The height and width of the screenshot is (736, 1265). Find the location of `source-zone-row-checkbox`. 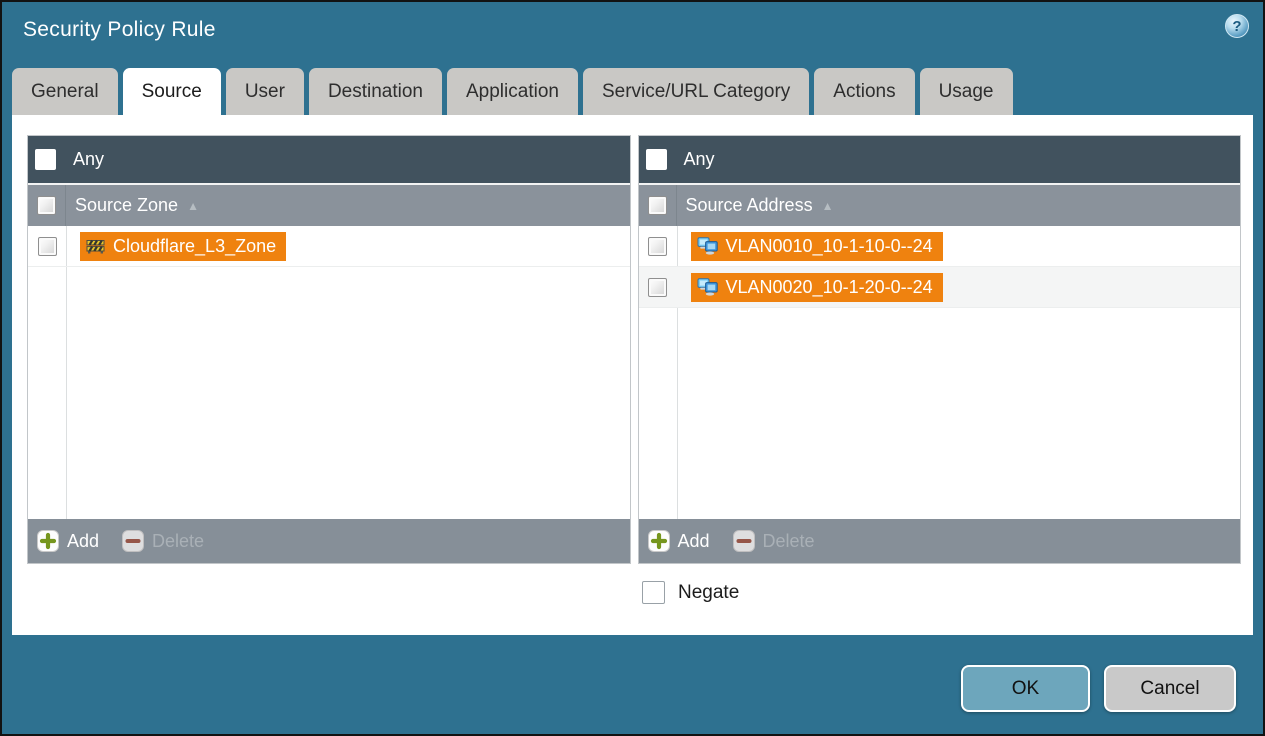

source-zone-row-checkbox is located at coordinates (47, 246).